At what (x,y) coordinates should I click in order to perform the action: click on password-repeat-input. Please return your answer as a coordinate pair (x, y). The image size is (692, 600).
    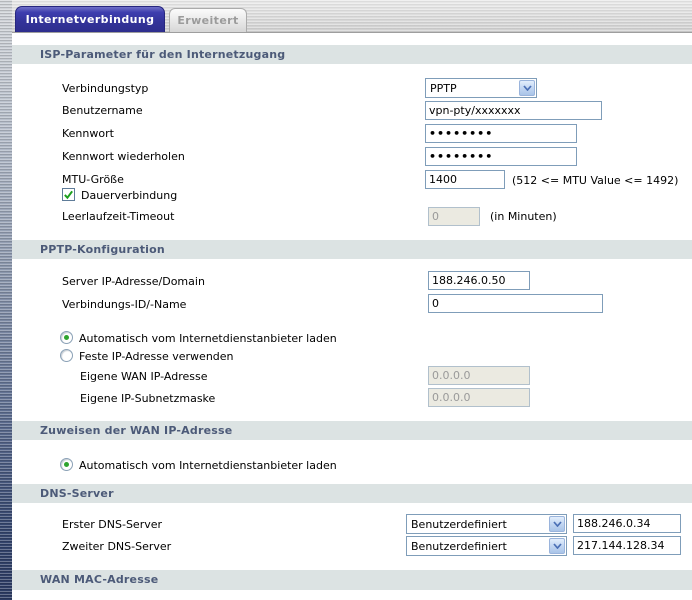
    Looking at the image, I should click on (501, 156).